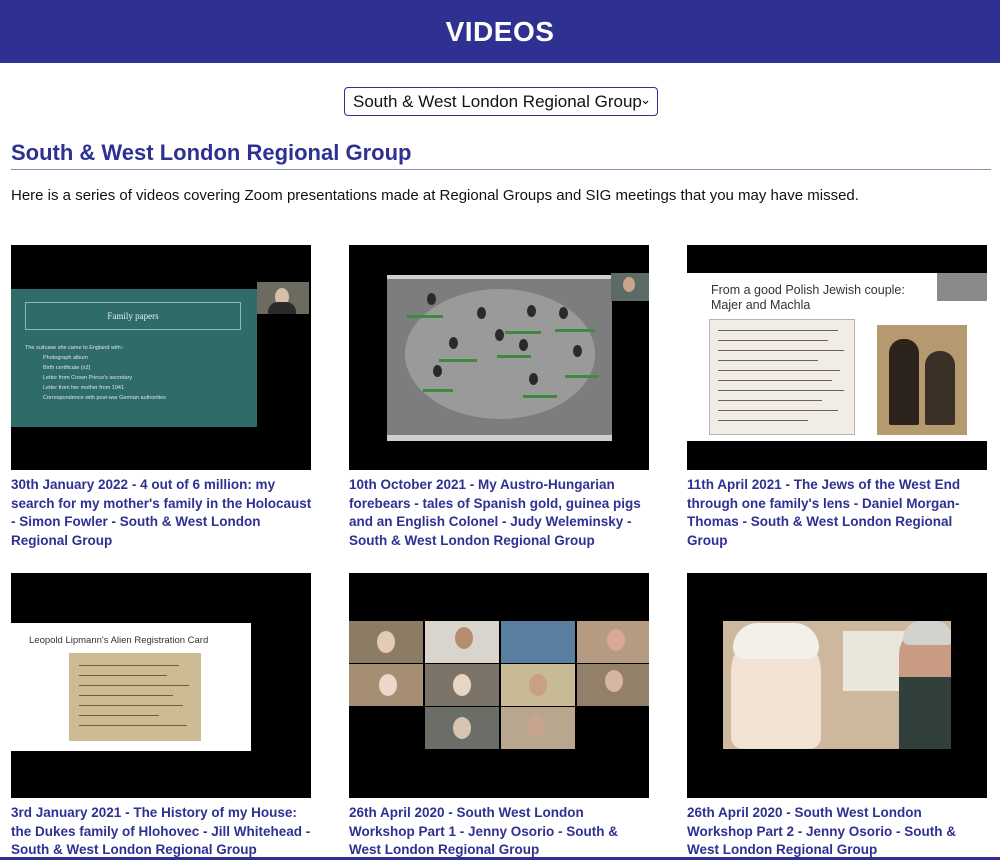 Image resolution: width=1000 pixels, height=860 pixels. Describe the element at coordinates (211, 152) in the screenshot. I see `section-title: South & West London Regional Group` at that location.